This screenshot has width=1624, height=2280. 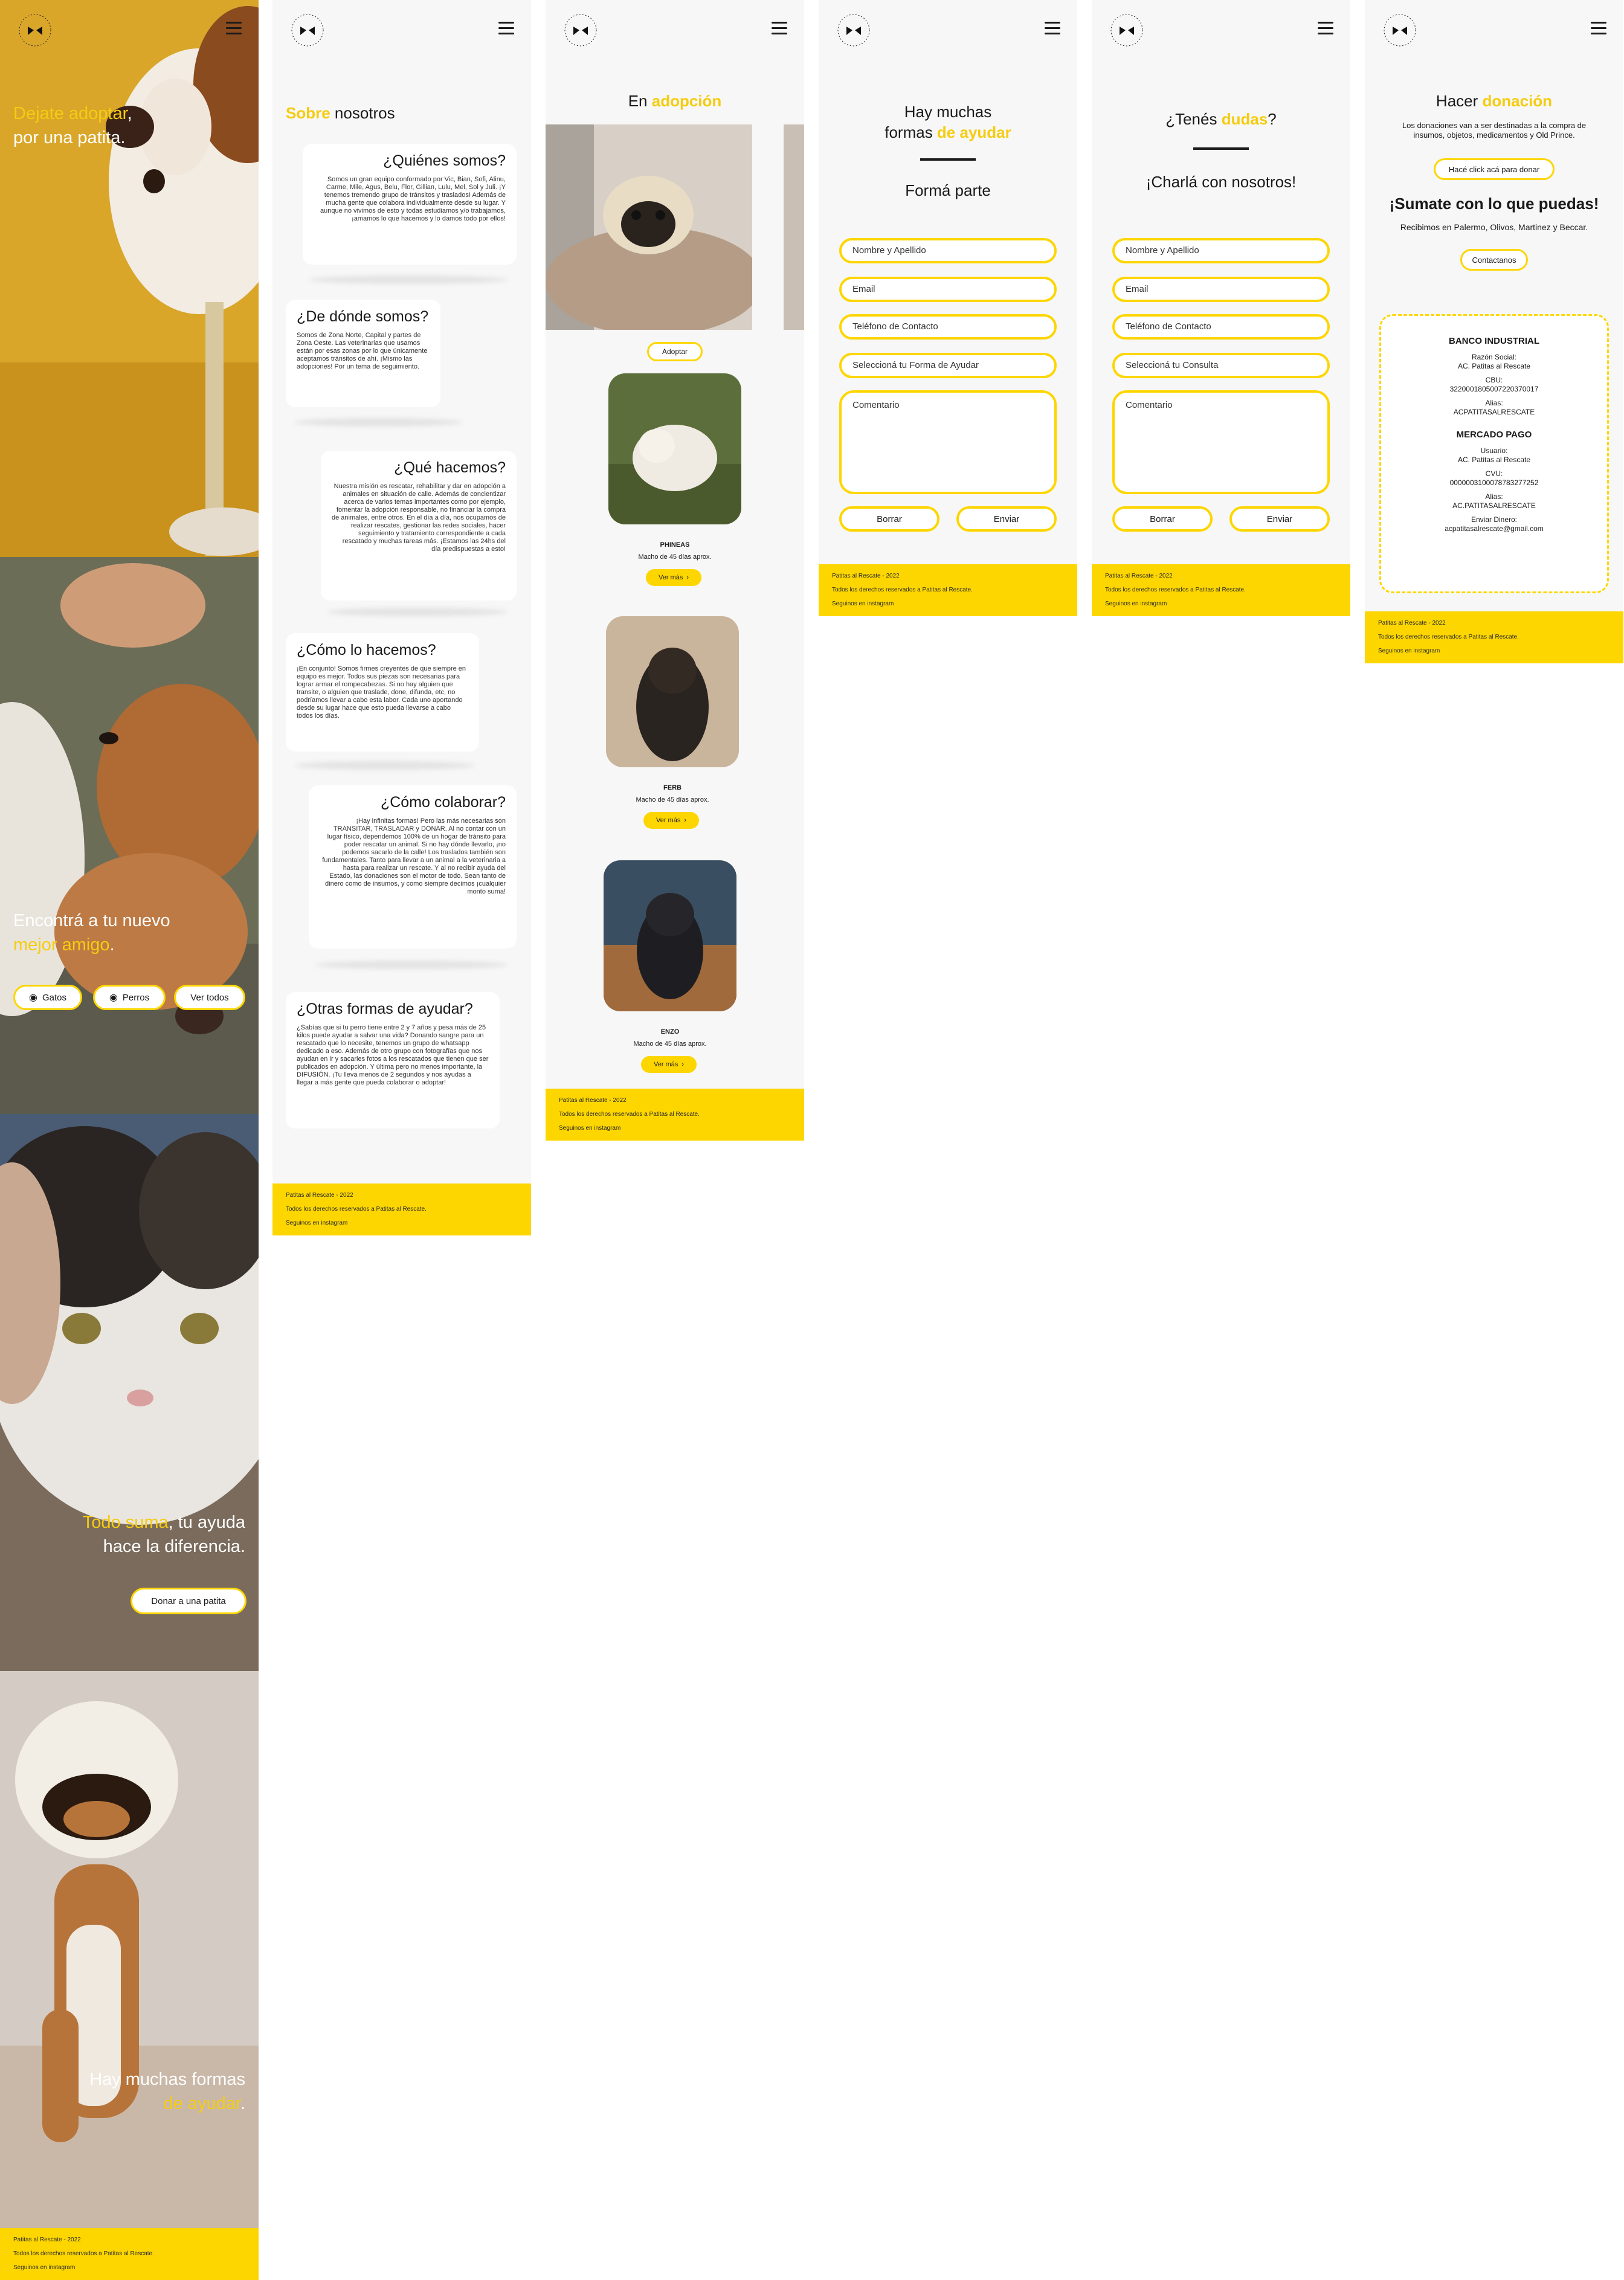 I want to click on hero-line2: por una patita., so click(x=69, y=137).